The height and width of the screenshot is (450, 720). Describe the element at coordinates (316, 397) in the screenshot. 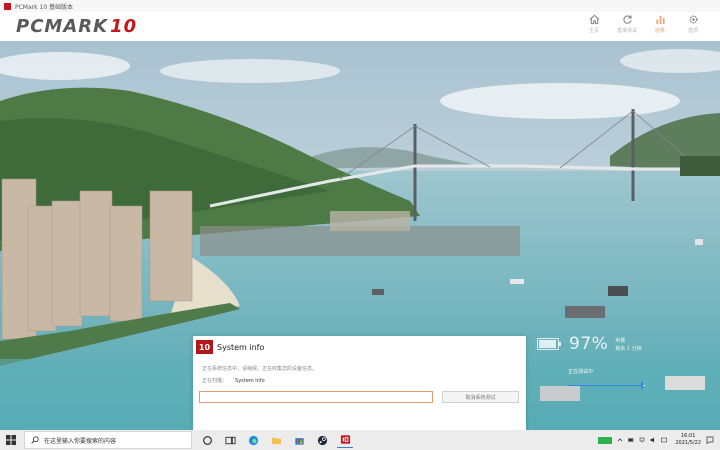

I see `dialog-progress-field` at that location.